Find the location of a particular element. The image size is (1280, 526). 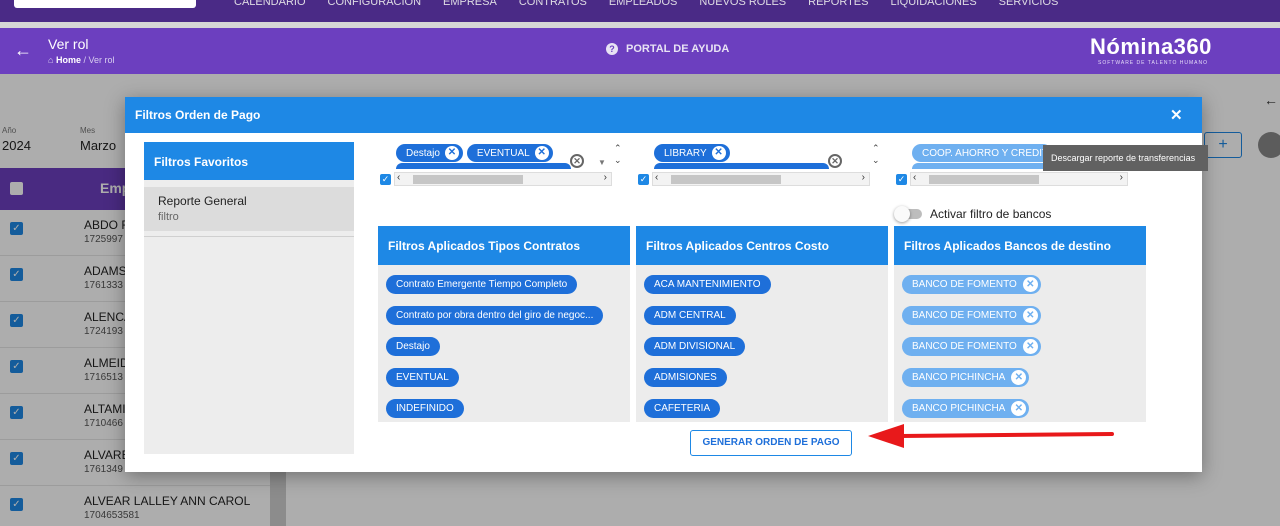

nav-item-contratos: CONTRATOS is located at coordinates (553, 4).